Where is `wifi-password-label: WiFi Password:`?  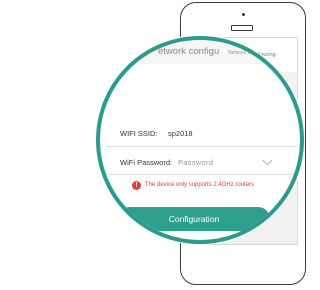
wifi-password-label: WiFi Password: is located at coordinates (146, 162).